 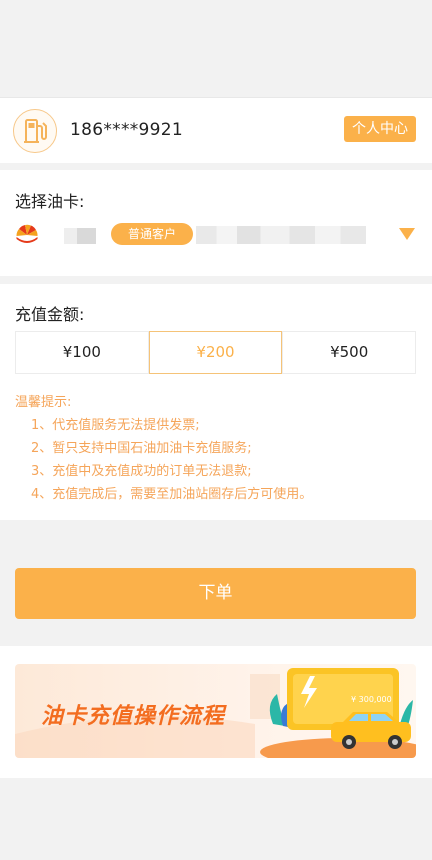 I want to click on tips-title: 温馨提示:, so click(x=43, y=402).